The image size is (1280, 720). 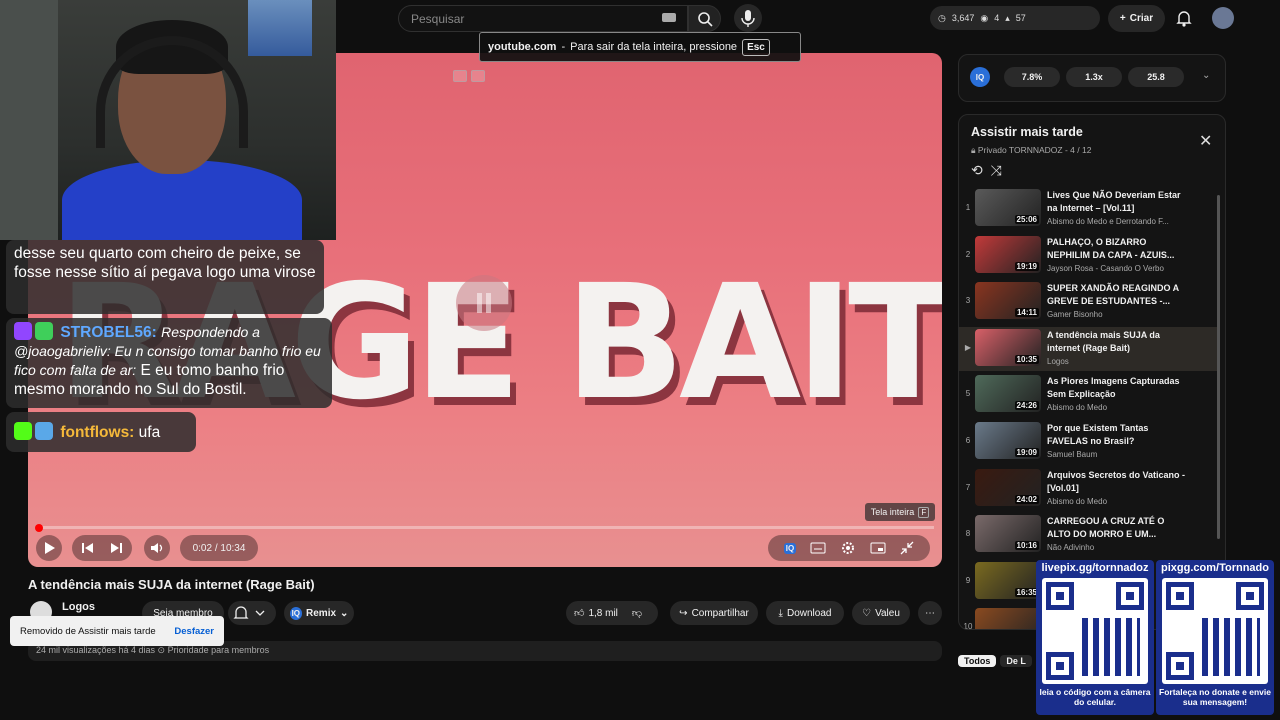 I want to click on pause-icon, so click(x=484, y=303).